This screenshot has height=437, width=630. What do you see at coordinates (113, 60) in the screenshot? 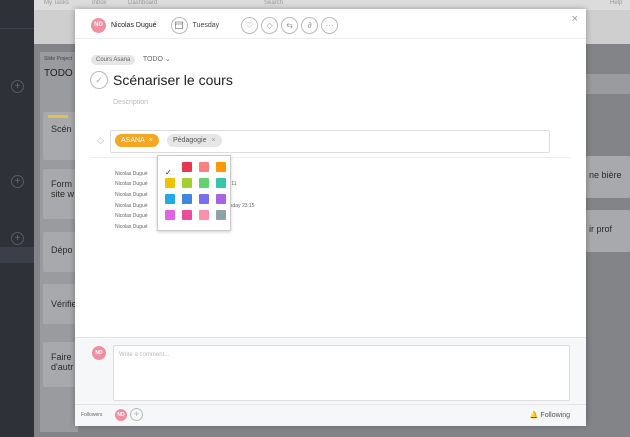
I see `project-pill: Cours Asana` at bounding box center [113, 60].